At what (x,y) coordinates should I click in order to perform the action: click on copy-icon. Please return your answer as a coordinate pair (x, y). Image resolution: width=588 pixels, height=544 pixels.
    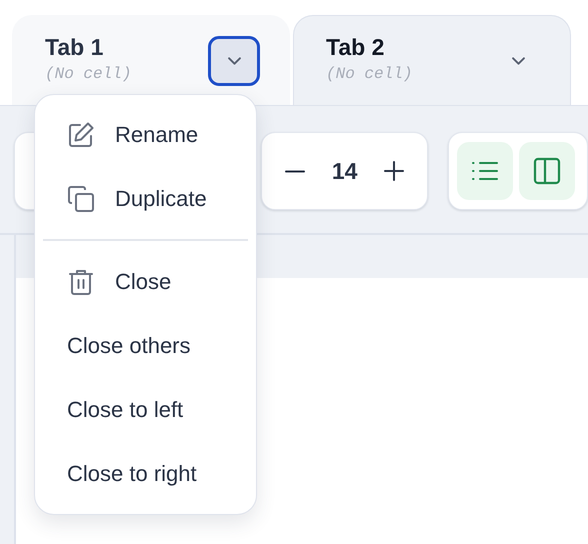
    Looking at the image, I should click on (81, 199).